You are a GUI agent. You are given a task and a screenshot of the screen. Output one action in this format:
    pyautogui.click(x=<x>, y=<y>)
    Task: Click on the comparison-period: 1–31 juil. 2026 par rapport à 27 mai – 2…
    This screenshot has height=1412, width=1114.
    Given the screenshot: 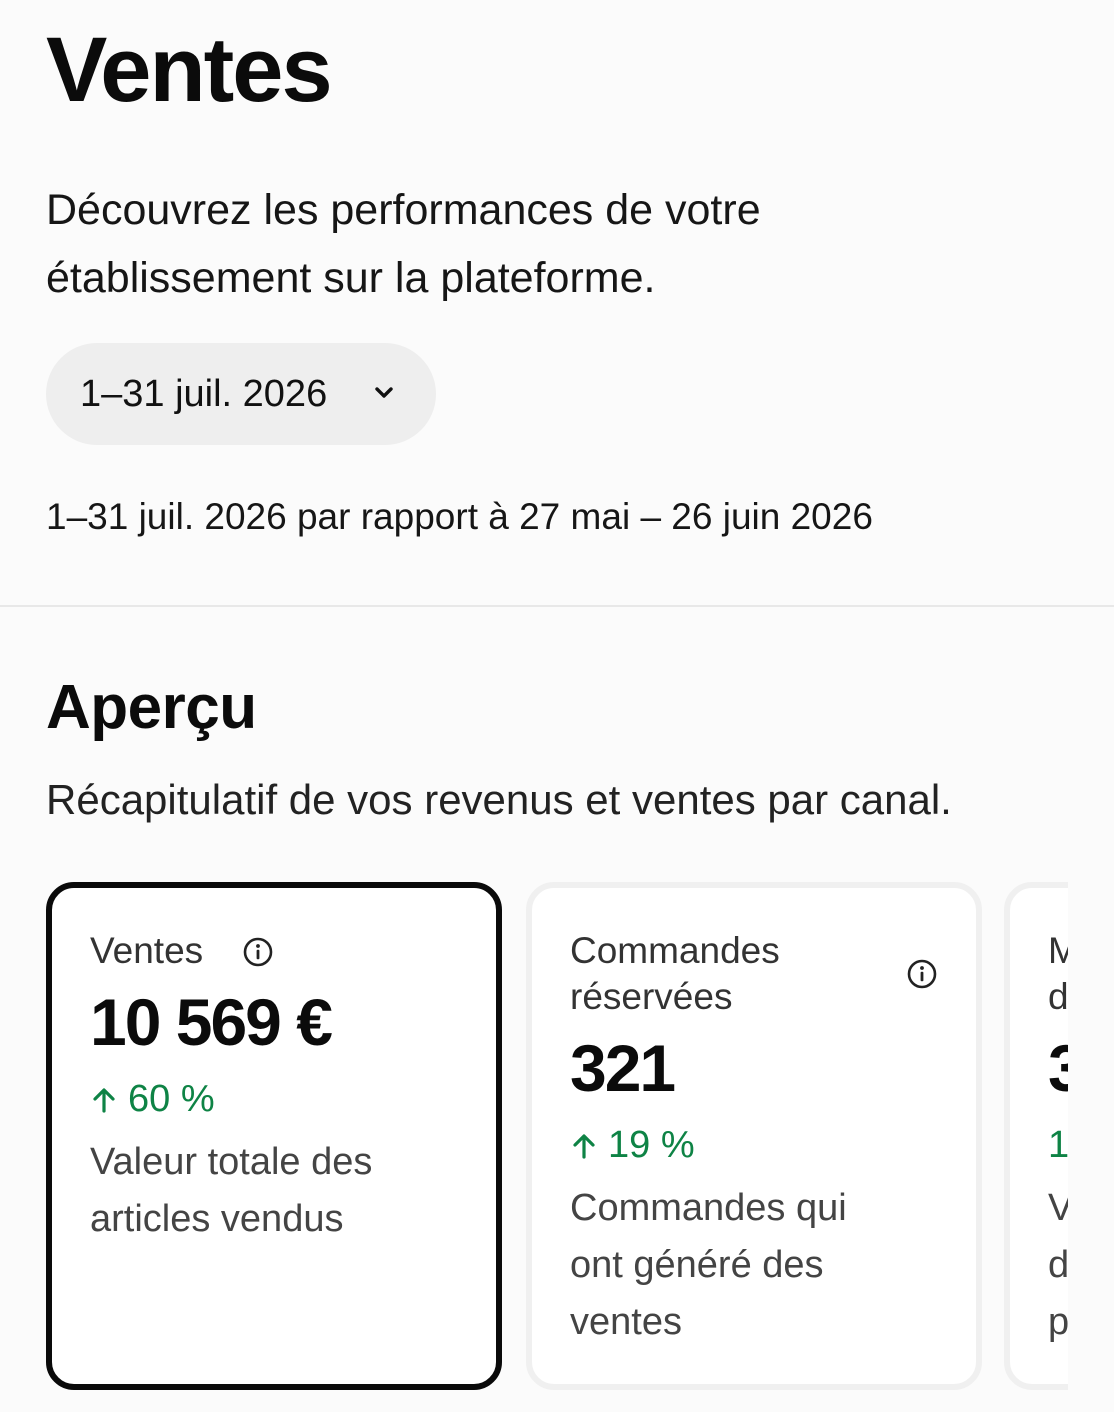 What is the action you would take?
    pyautogui.click(x=459, y=516)
    